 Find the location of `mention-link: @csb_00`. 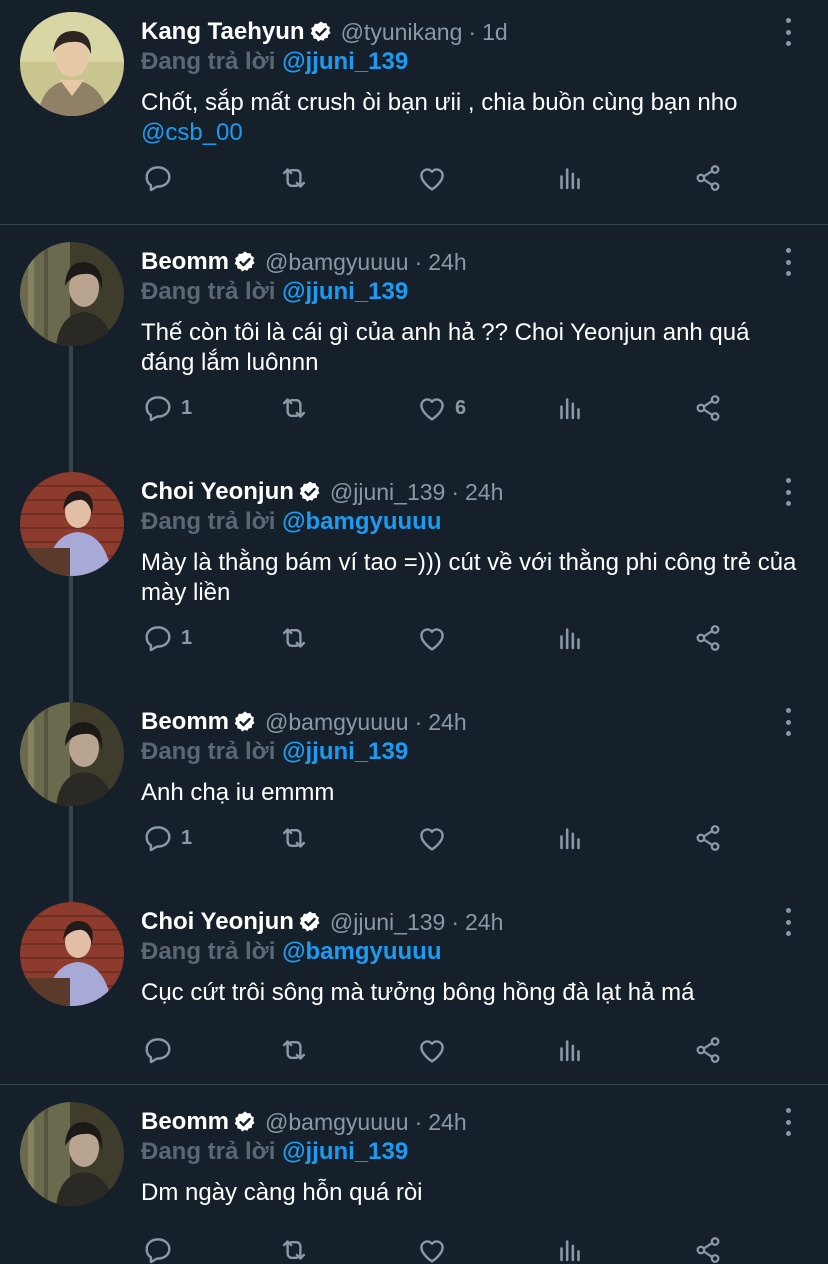

mention-link: @csb_00 is located at coordinates (192, 132).